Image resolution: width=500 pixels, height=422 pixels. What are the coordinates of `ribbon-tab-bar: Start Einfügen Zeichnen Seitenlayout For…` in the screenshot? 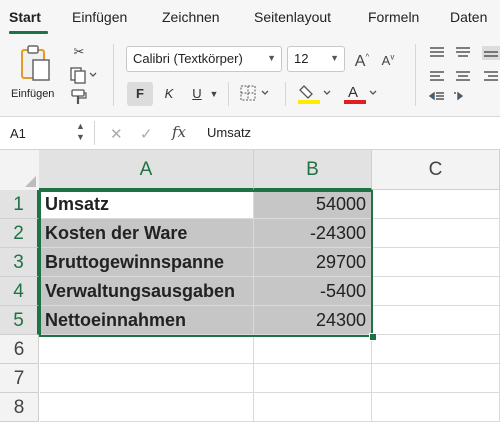 It's located at (250, 19).